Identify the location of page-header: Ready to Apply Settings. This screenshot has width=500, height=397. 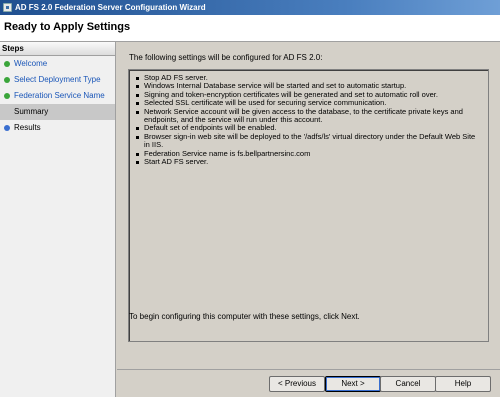
(250, 28).